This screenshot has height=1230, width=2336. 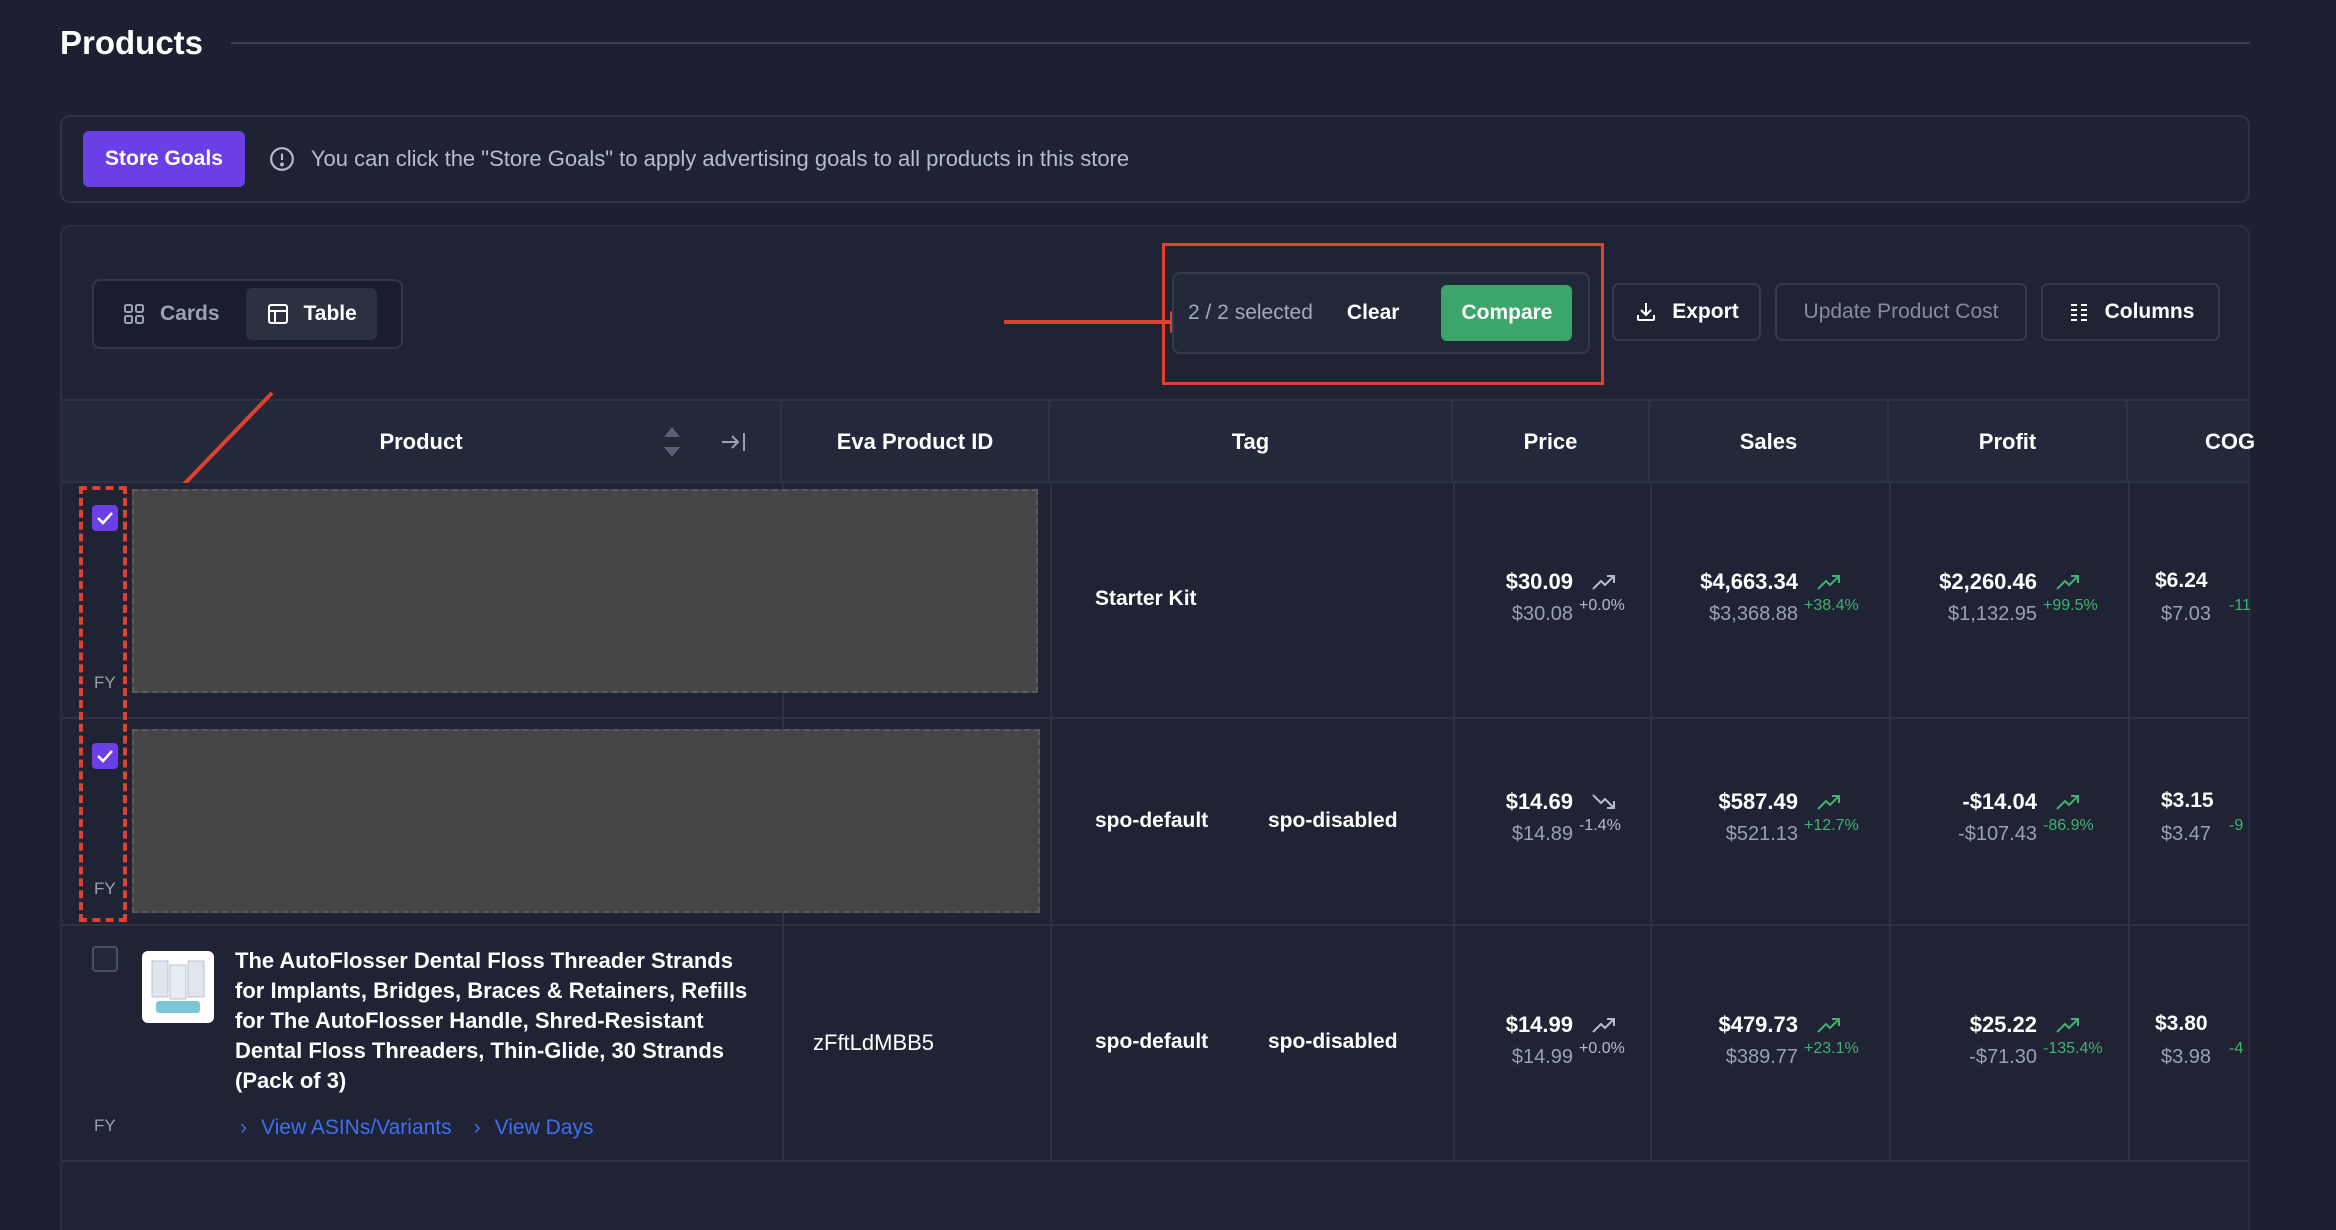 I want to click on sales-cell: $479.73 $389.77 +23.1%, so click(x=1777, y=1047).